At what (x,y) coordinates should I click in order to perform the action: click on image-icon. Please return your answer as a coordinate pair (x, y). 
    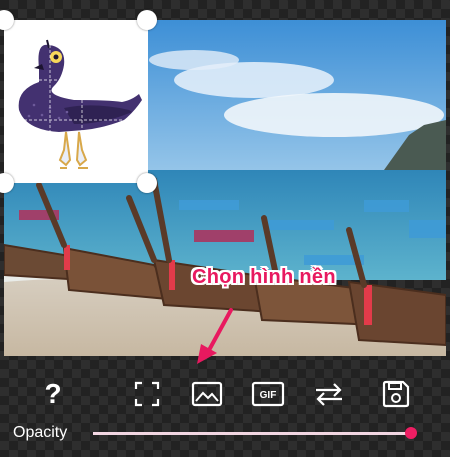
    Looking at the image, I should click on (207, 394).